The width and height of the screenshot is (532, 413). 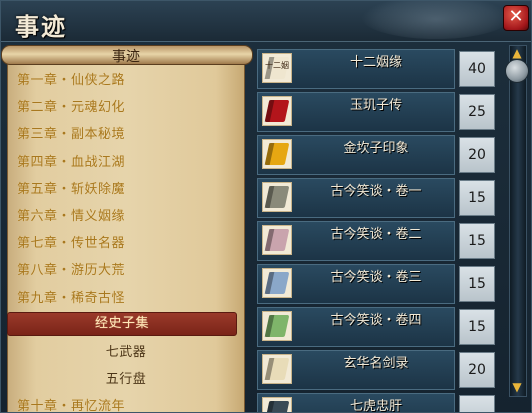 What do you see at coordinates (122, 323) in the screenshot?
I see `selected-chapter-item: 经史子集` at bounding box center [122, 323].